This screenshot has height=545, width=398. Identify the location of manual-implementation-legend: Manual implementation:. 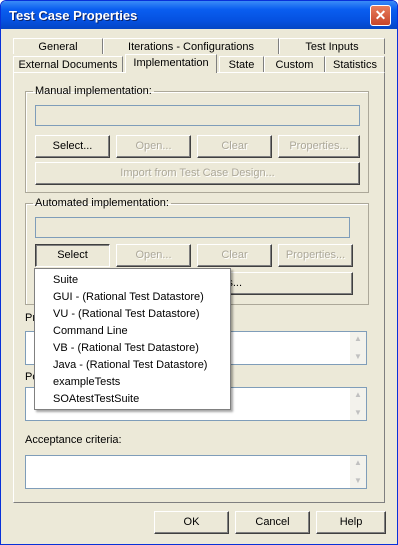
(93, 91).